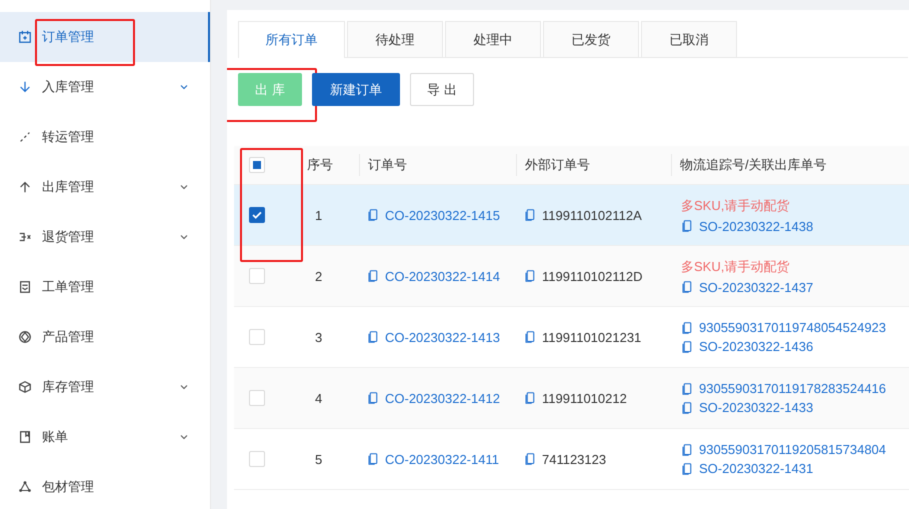  Describe the element at coordinates (557, 165) in the screenshot. I see `column-header: 外部订单号` at that location.